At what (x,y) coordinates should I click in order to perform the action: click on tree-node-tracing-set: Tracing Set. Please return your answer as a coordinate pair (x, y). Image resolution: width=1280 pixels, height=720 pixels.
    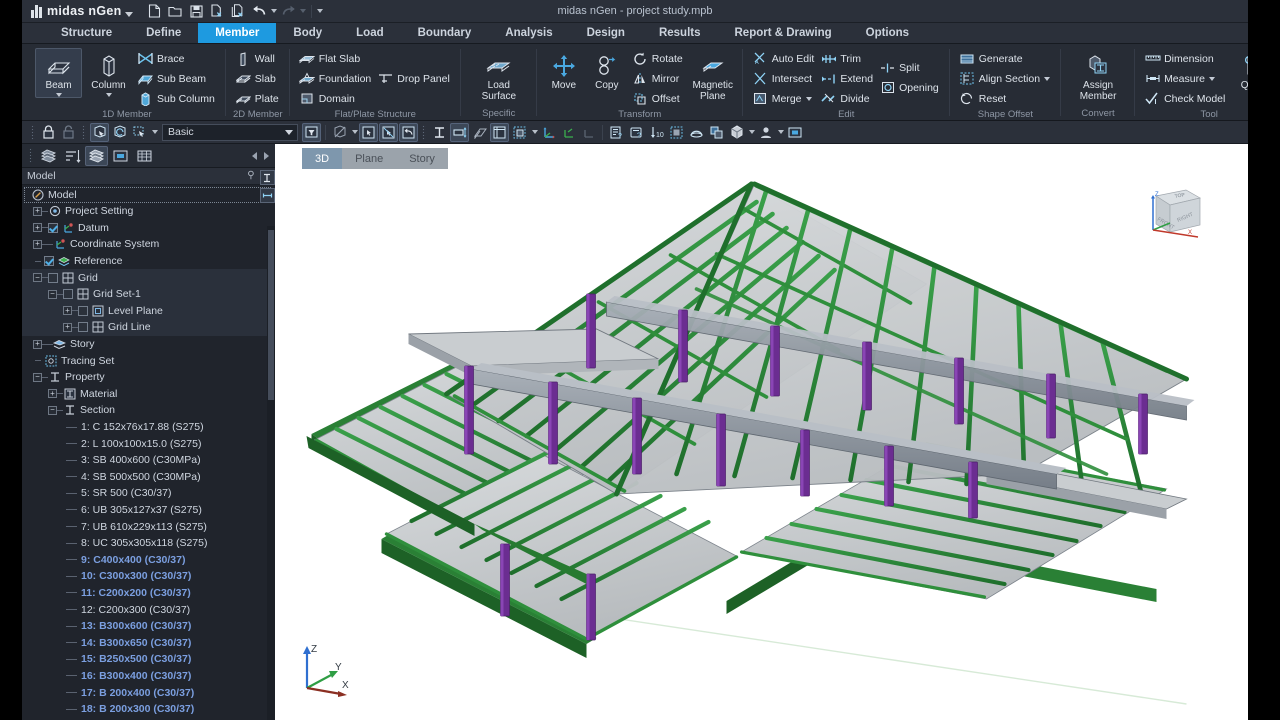
    Looking at the image, I should click on (148, 360).